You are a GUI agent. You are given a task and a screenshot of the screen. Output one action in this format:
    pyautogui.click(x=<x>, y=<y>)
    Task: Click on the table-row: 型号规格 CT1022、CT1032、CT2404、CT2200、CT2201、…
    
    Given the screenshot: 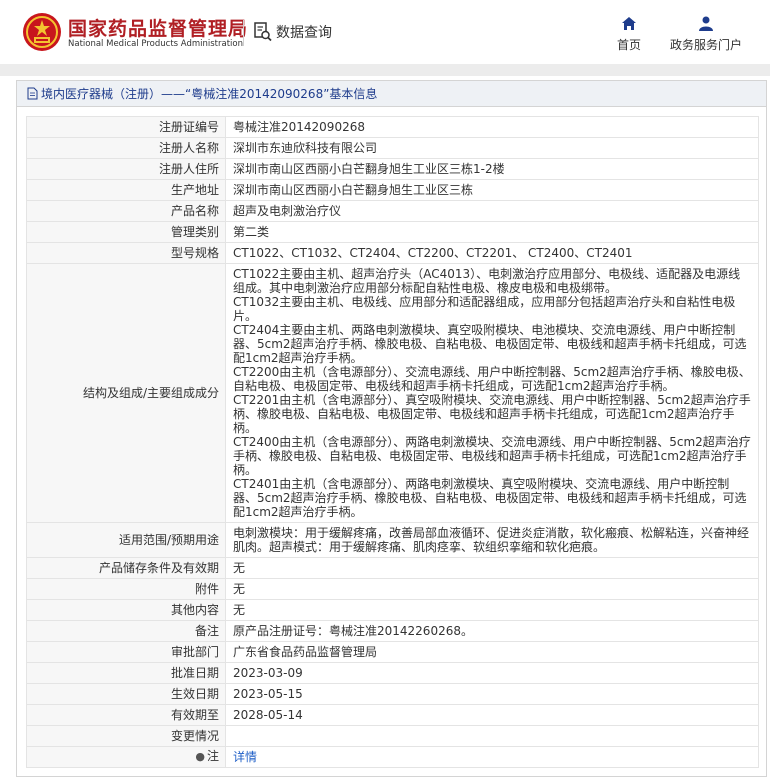 What is the action you would take?
    pyautogui.click(x=392, y=253)
    